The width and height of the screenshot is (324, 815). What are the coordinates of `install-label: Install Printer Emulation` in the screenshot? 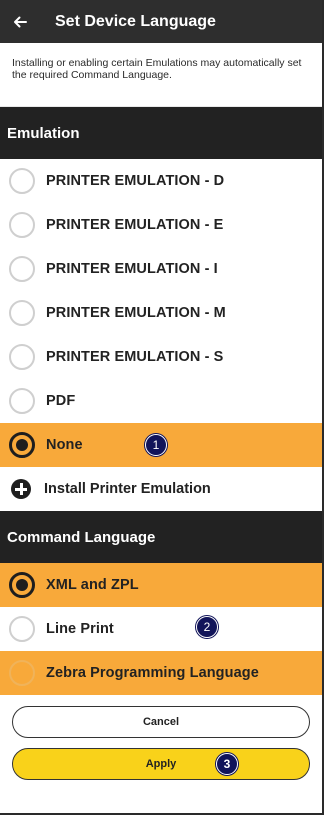 It's located at (127, 489).